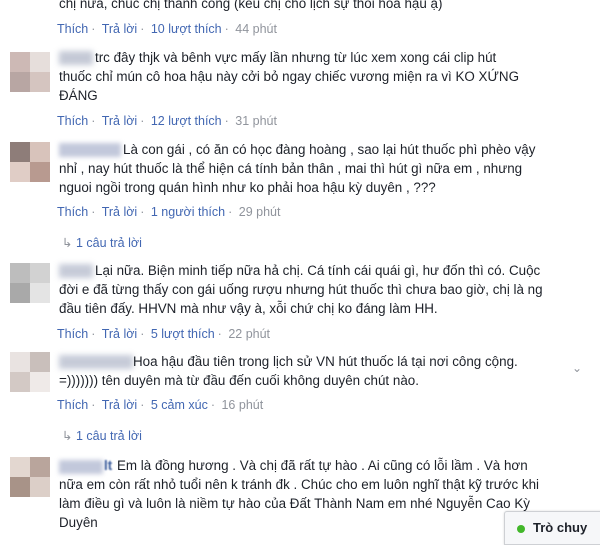  Describe the element at coordinates (179, 405) in the screenshot. I see `reactions-count: 5 cảm xúc` at that location.